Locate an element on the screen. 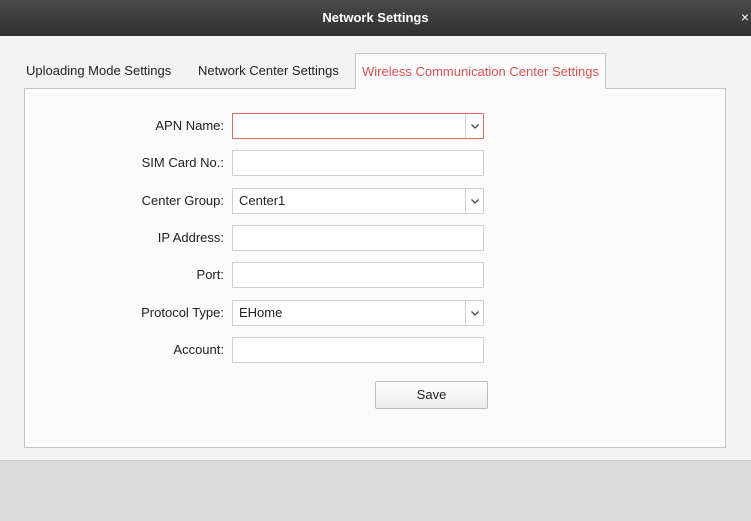 The width and height of the screenshot is (751, 521). sim-card-no-input is located at coordinates (358, 163).